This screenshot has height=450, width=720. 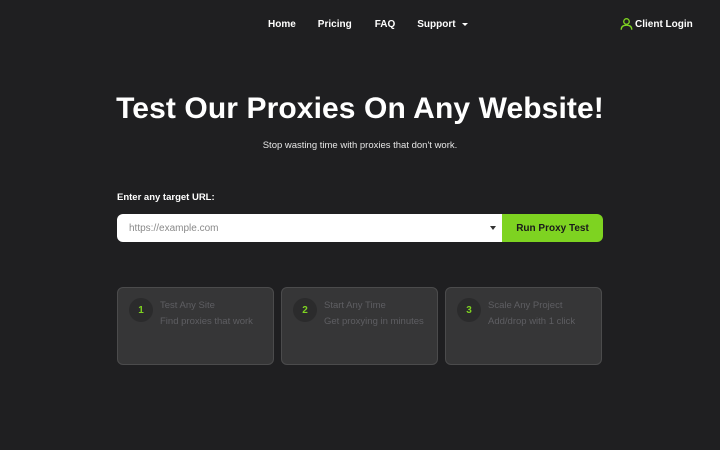 I want to click on step-number-badge: 3, so click(x=469, y=310).